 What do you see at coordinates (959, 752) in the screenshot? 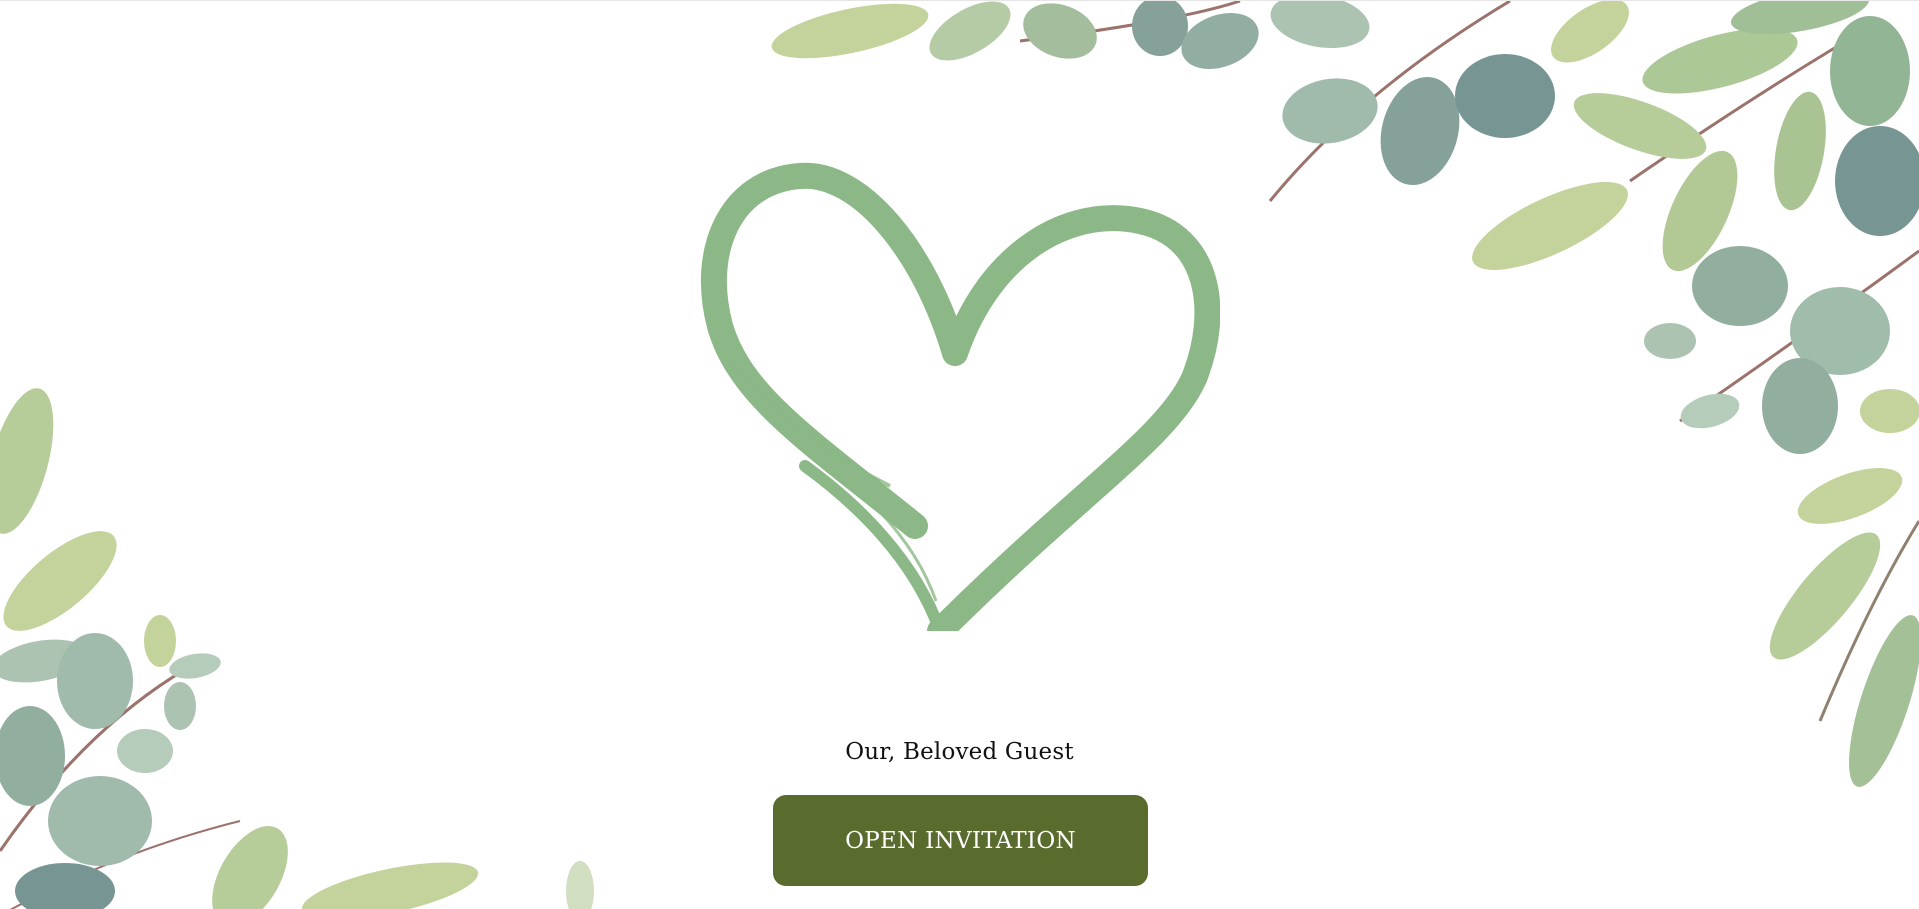
I see `guest-greeting: Our, Beloved Guest` at bounding box center [959, 752].